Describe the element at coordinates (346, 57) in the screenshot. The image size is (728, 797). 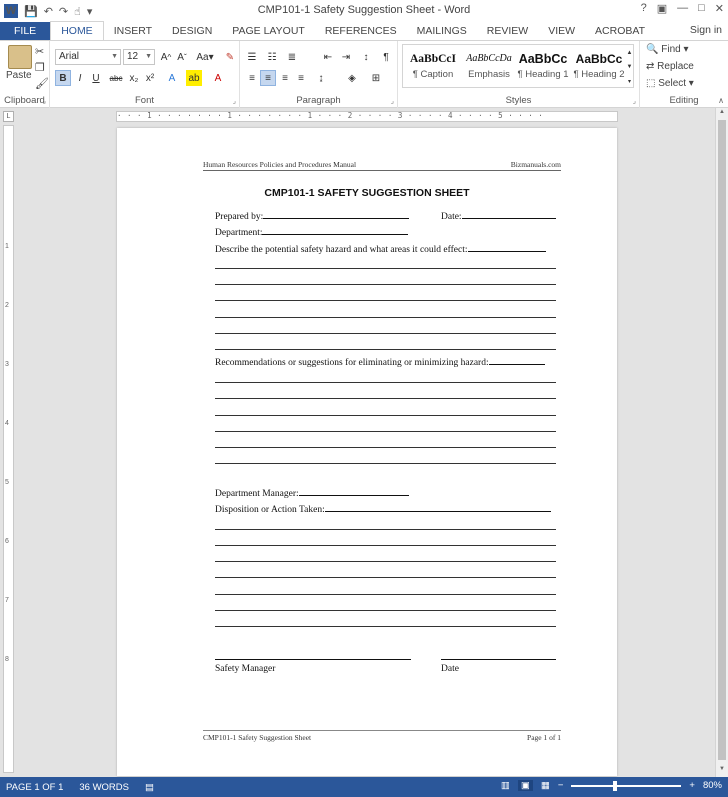
I see `increase-indent-icon: ⇥` at that location.